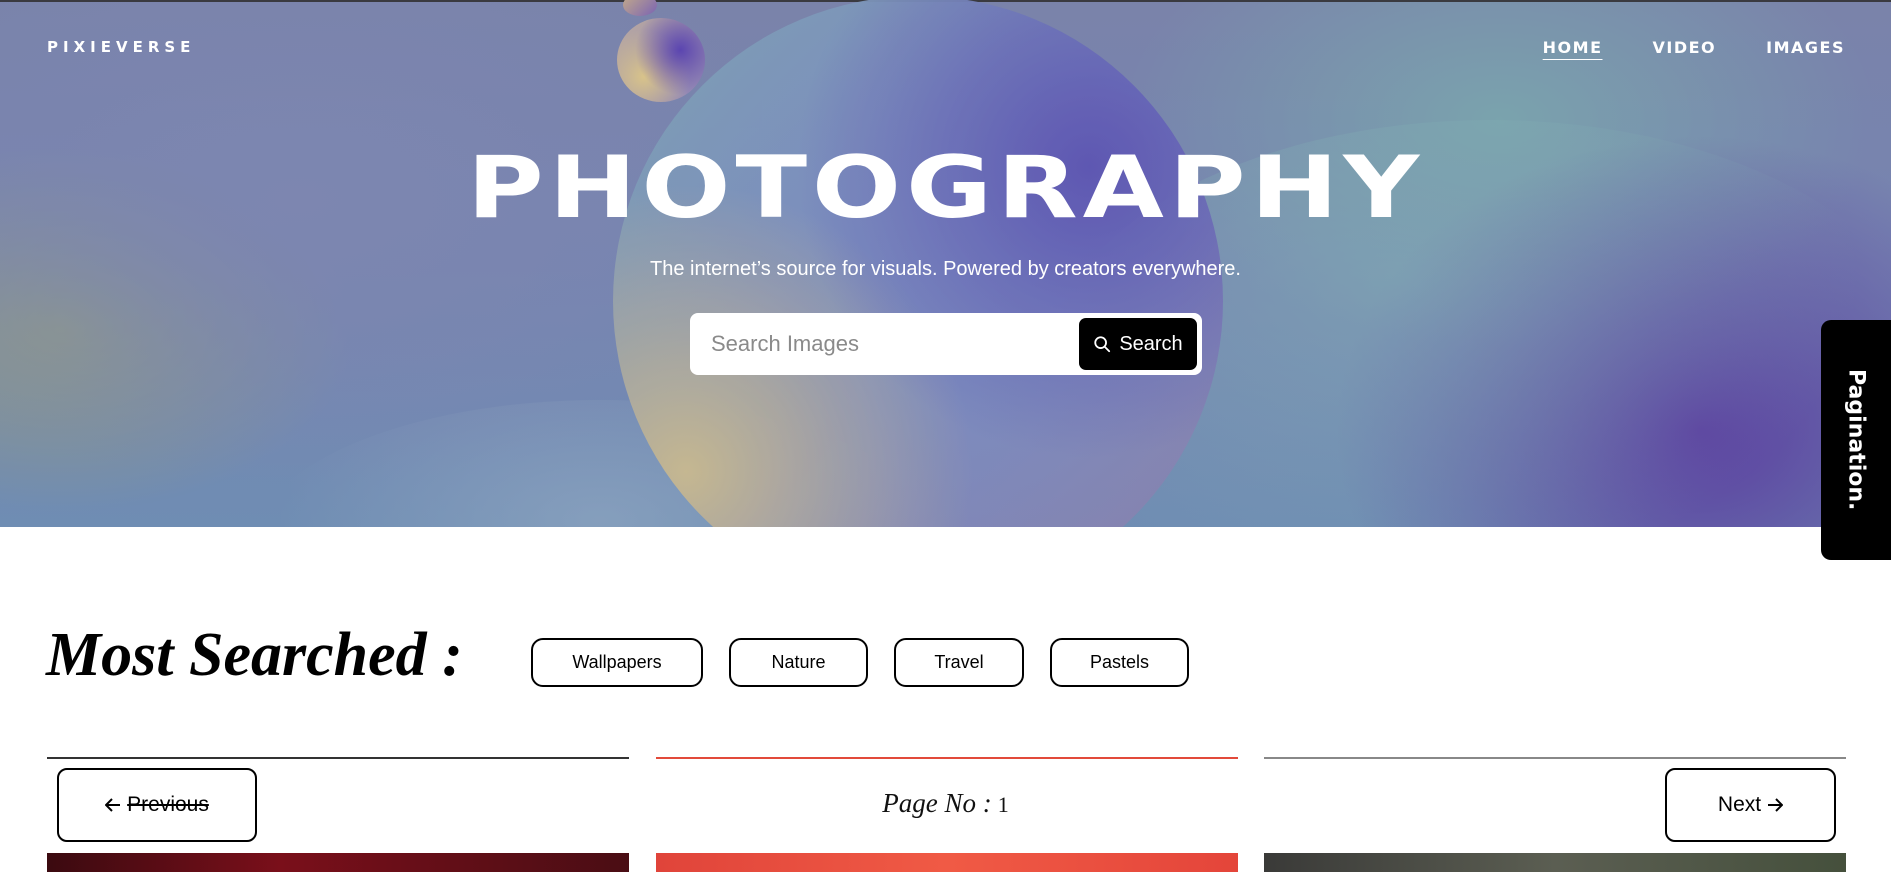 The width and height of the screenshot is (1891, 872). What do you see at coordinates (945, 188) in the screenshot?
I see `hero-title: PHOTOGRAPHY` at bounding box center [945, 188].